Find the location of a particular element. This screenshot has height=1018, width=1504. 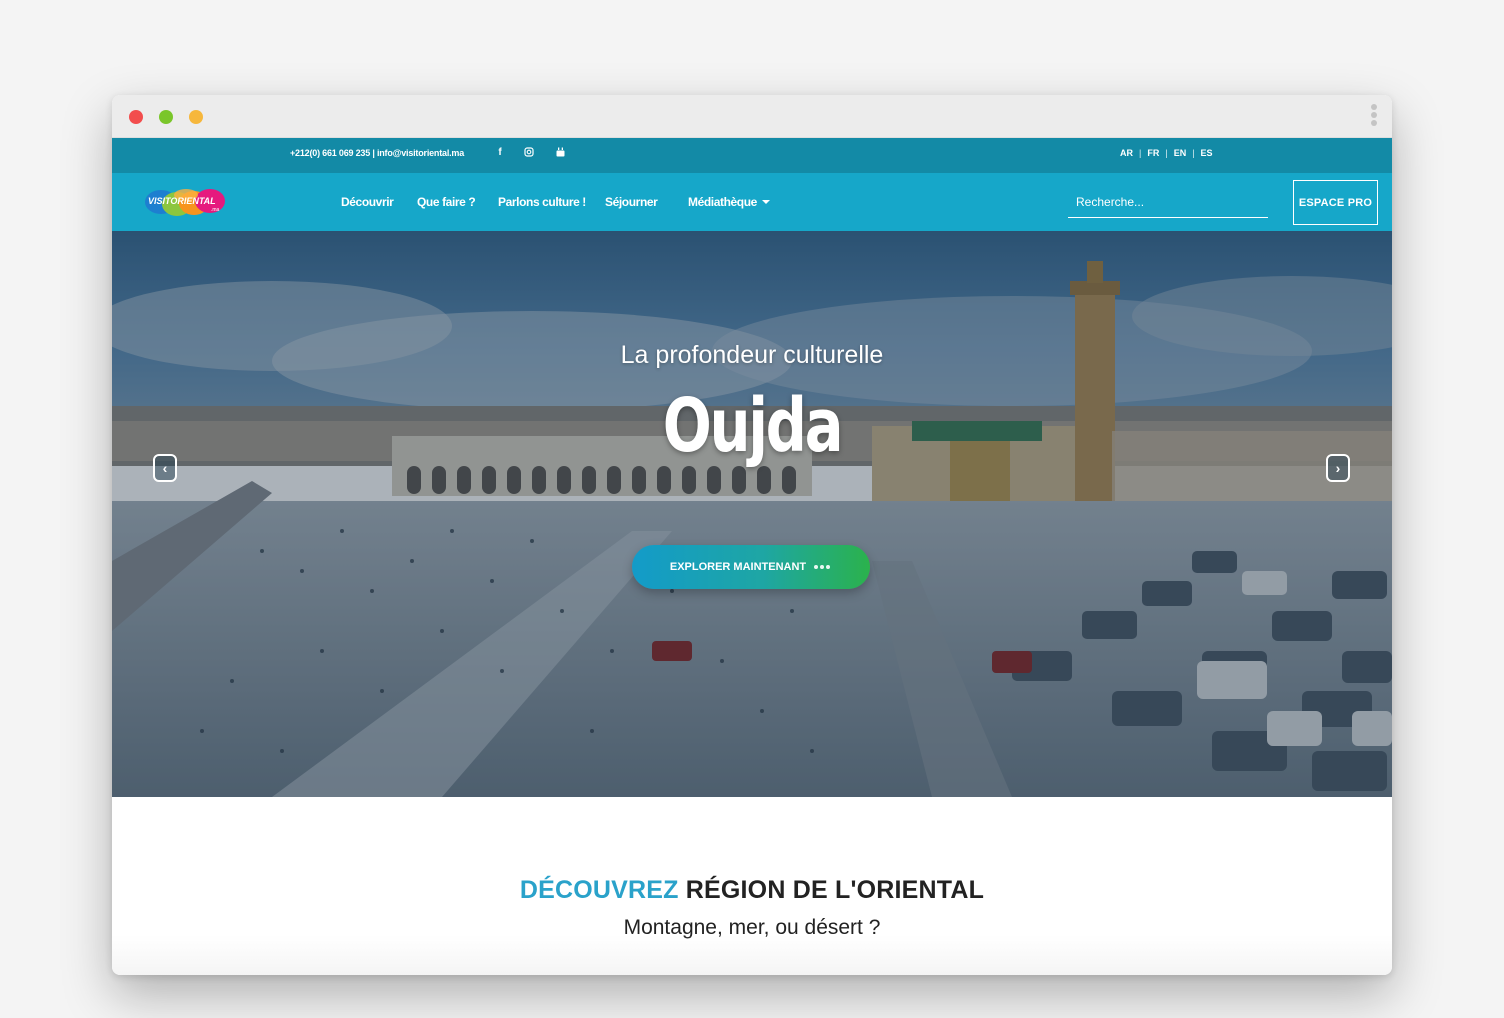

lang-es: ES is located at coordinates (1207, 153).